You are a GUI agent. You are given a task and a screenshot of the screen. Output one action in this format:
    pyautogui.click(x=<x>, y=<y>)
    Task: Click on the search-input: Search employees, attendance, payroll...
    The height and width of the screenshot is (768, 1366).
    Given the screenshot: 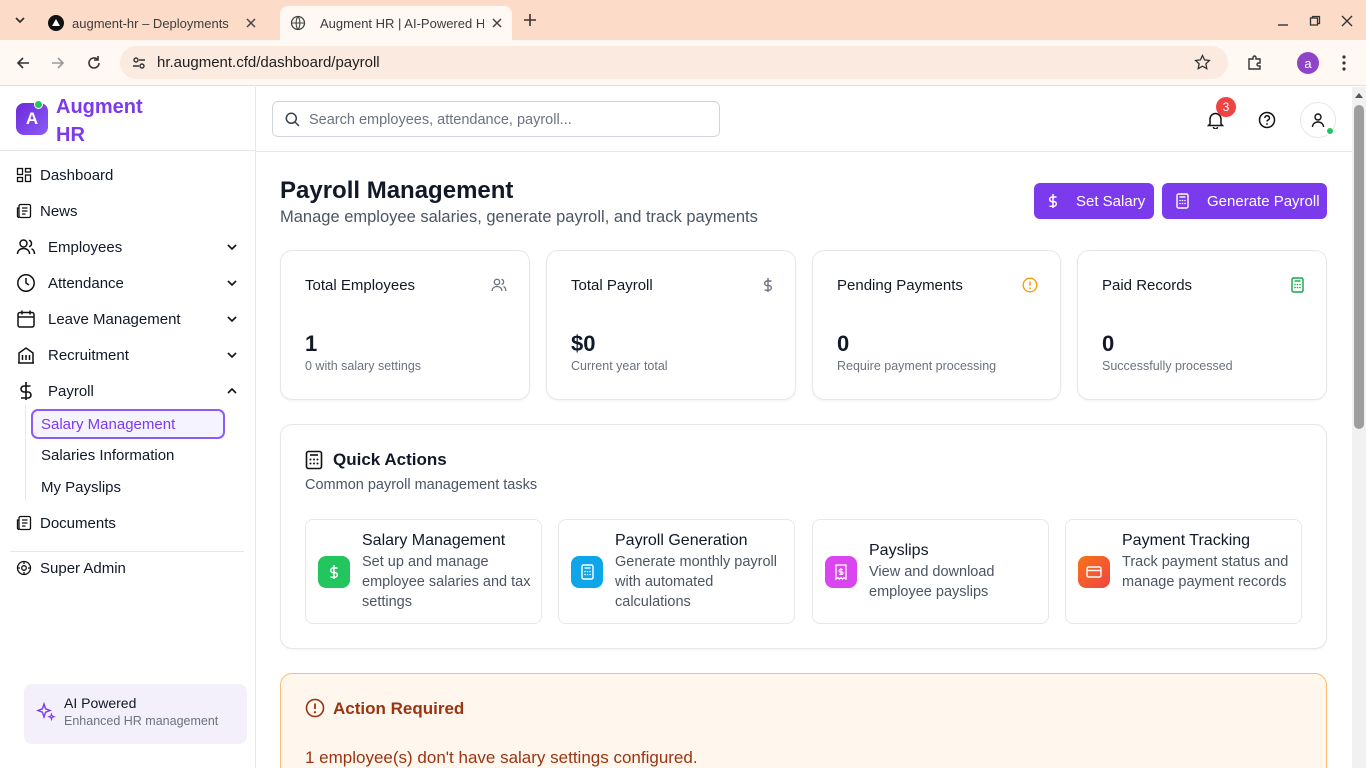 What is the action you would take?
    pyautogui.click(x=496, y=119)
    